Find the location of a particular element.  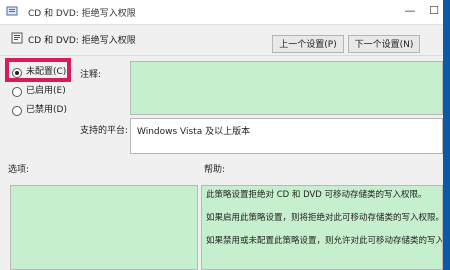

help-label: 帮助: is located at coordinates (215, 170).